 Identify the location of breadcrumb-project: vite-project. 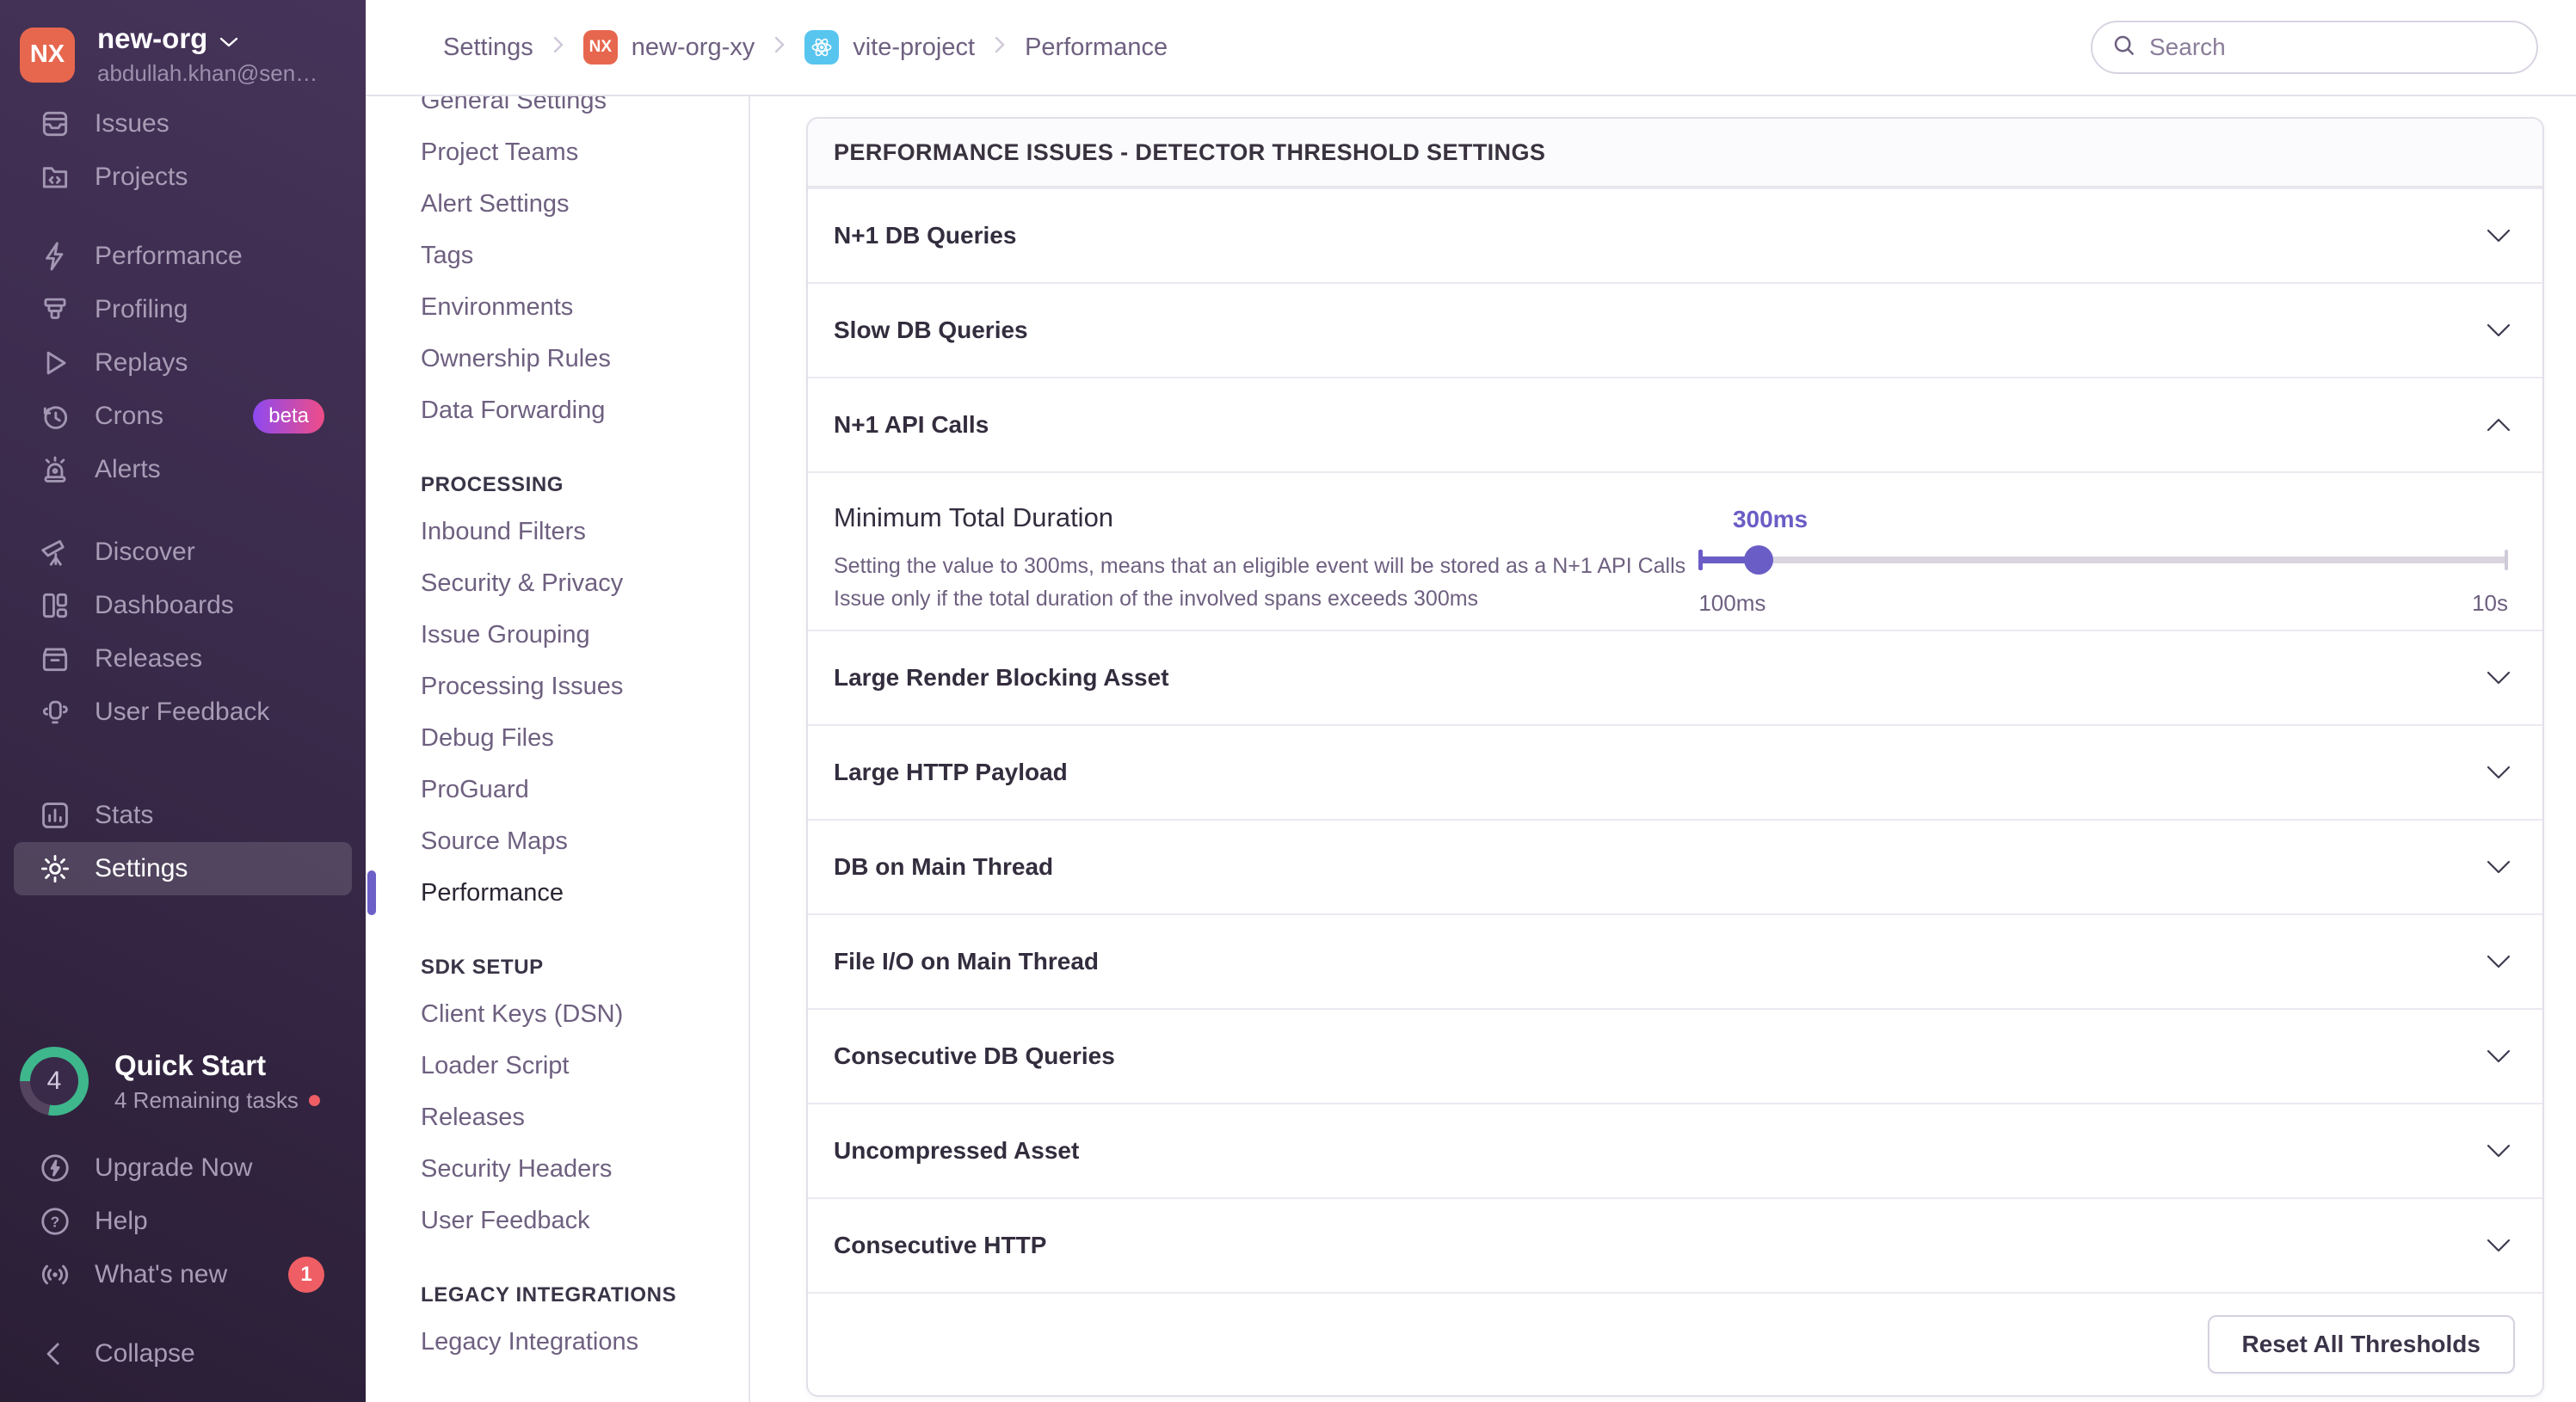
(890, 47).